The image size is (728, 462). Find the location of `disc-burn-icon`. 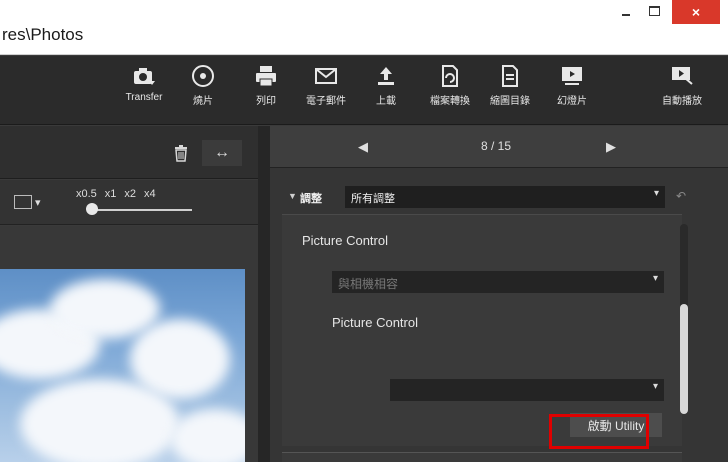

disc-burn-icon is located at coordinates (203, 76).